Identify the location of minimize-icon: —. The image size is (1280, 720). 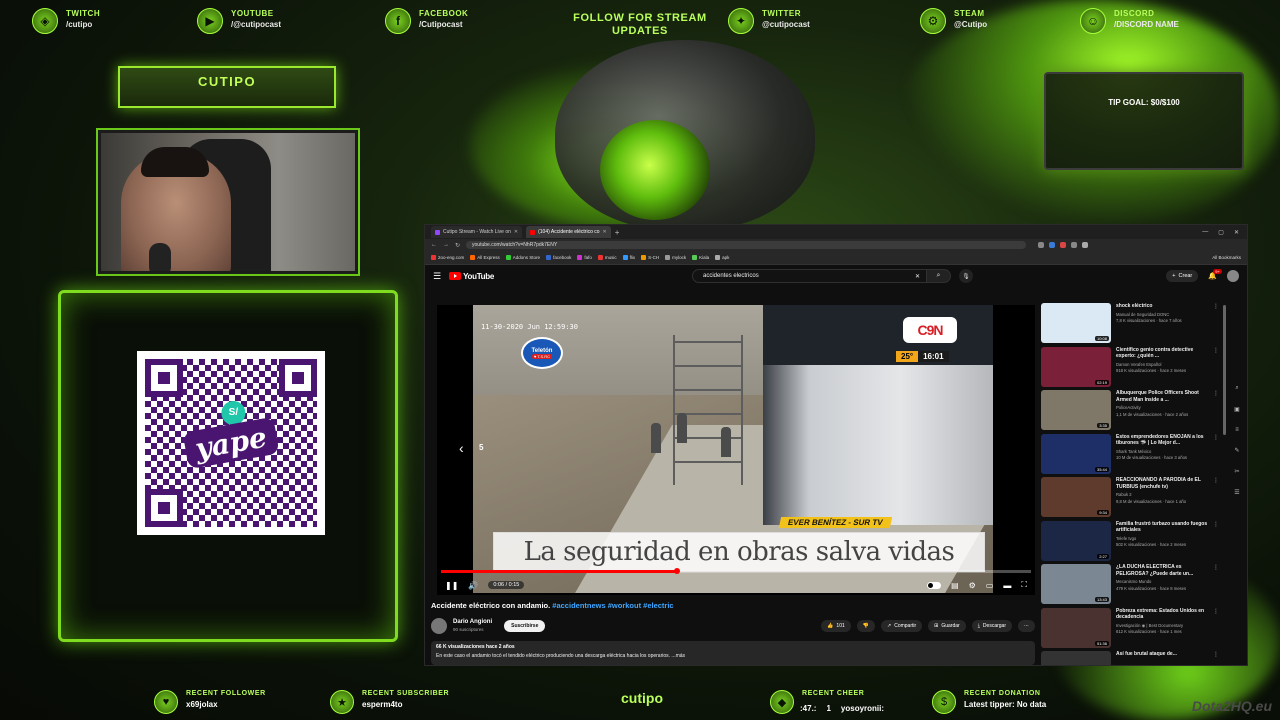
(1205, 232).